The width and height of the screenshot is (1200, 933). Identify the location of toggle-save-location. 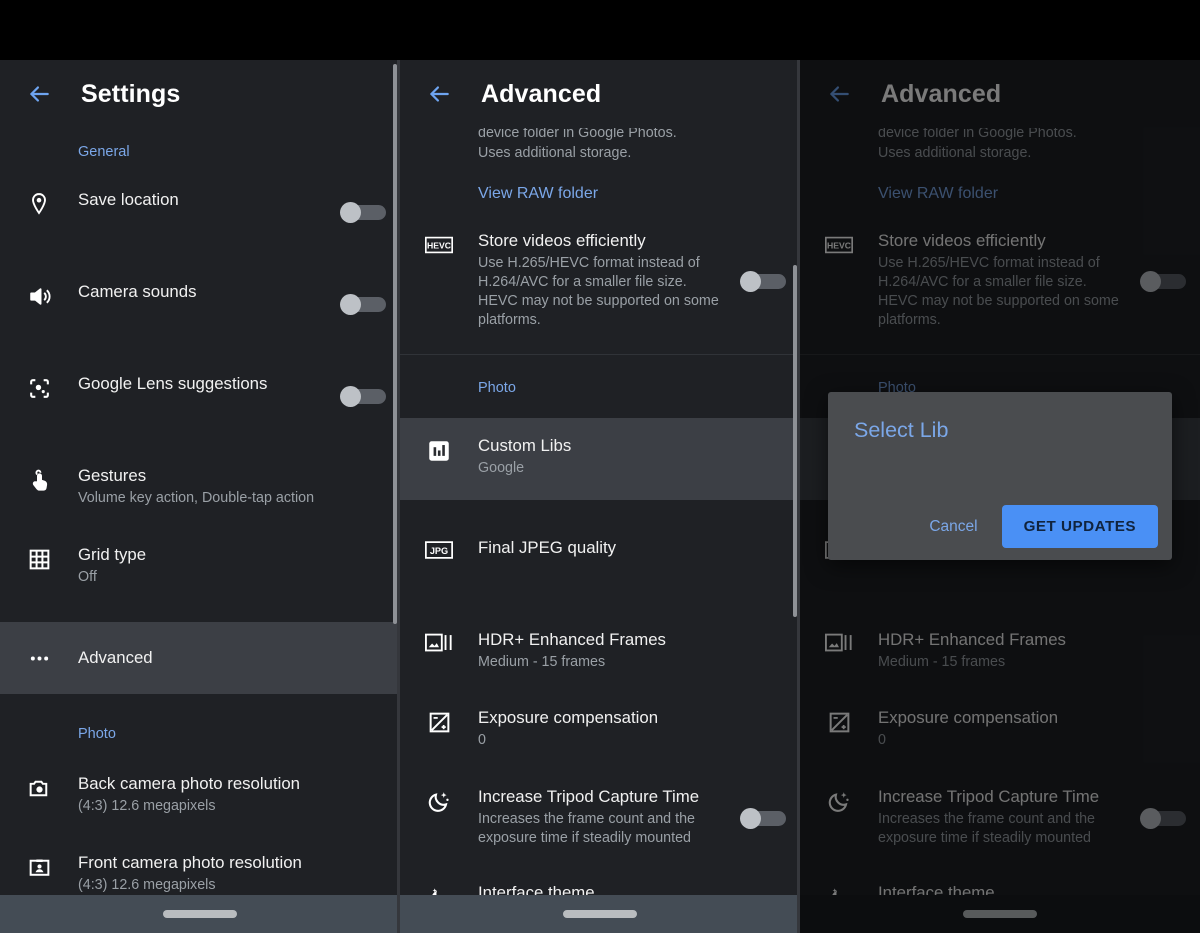
(363, 212).